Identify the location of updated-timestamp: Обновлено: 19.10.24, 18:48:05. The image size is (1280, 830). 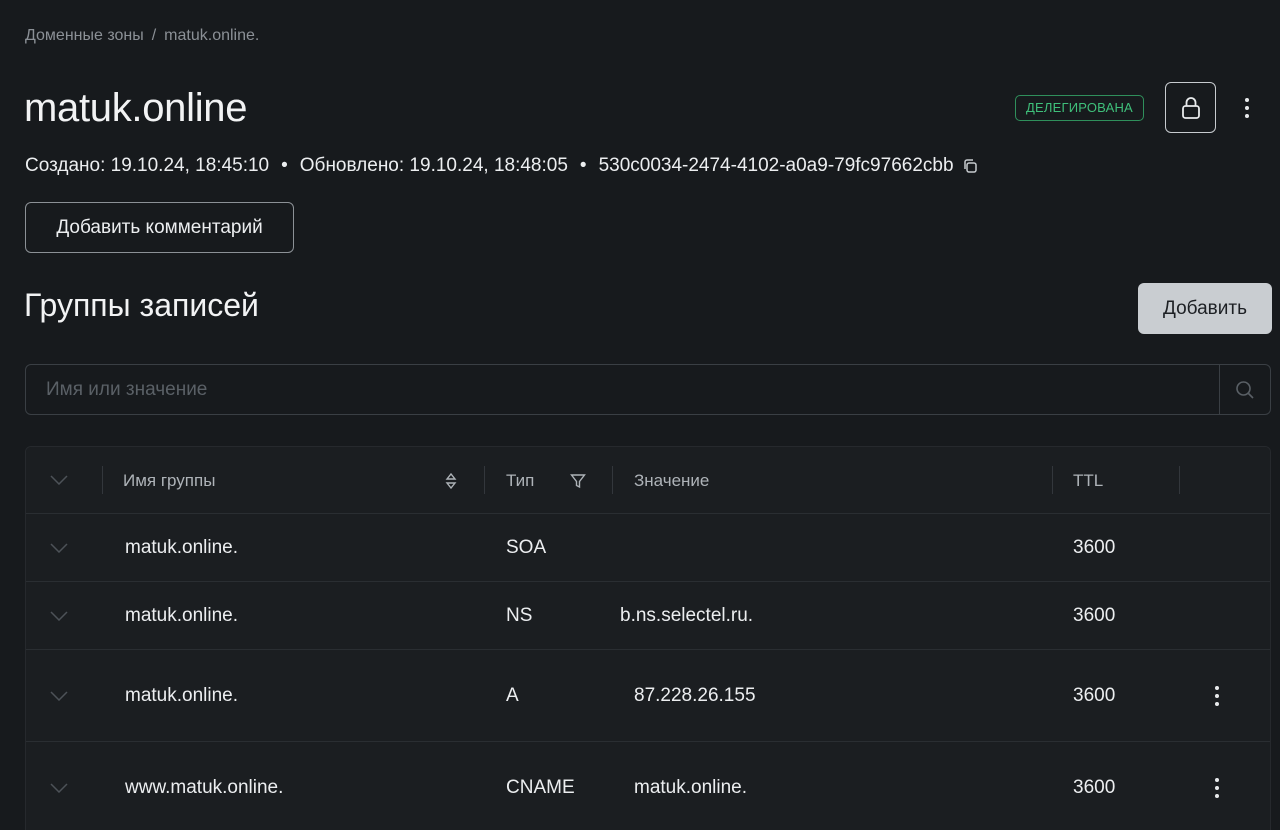
(433, 165).